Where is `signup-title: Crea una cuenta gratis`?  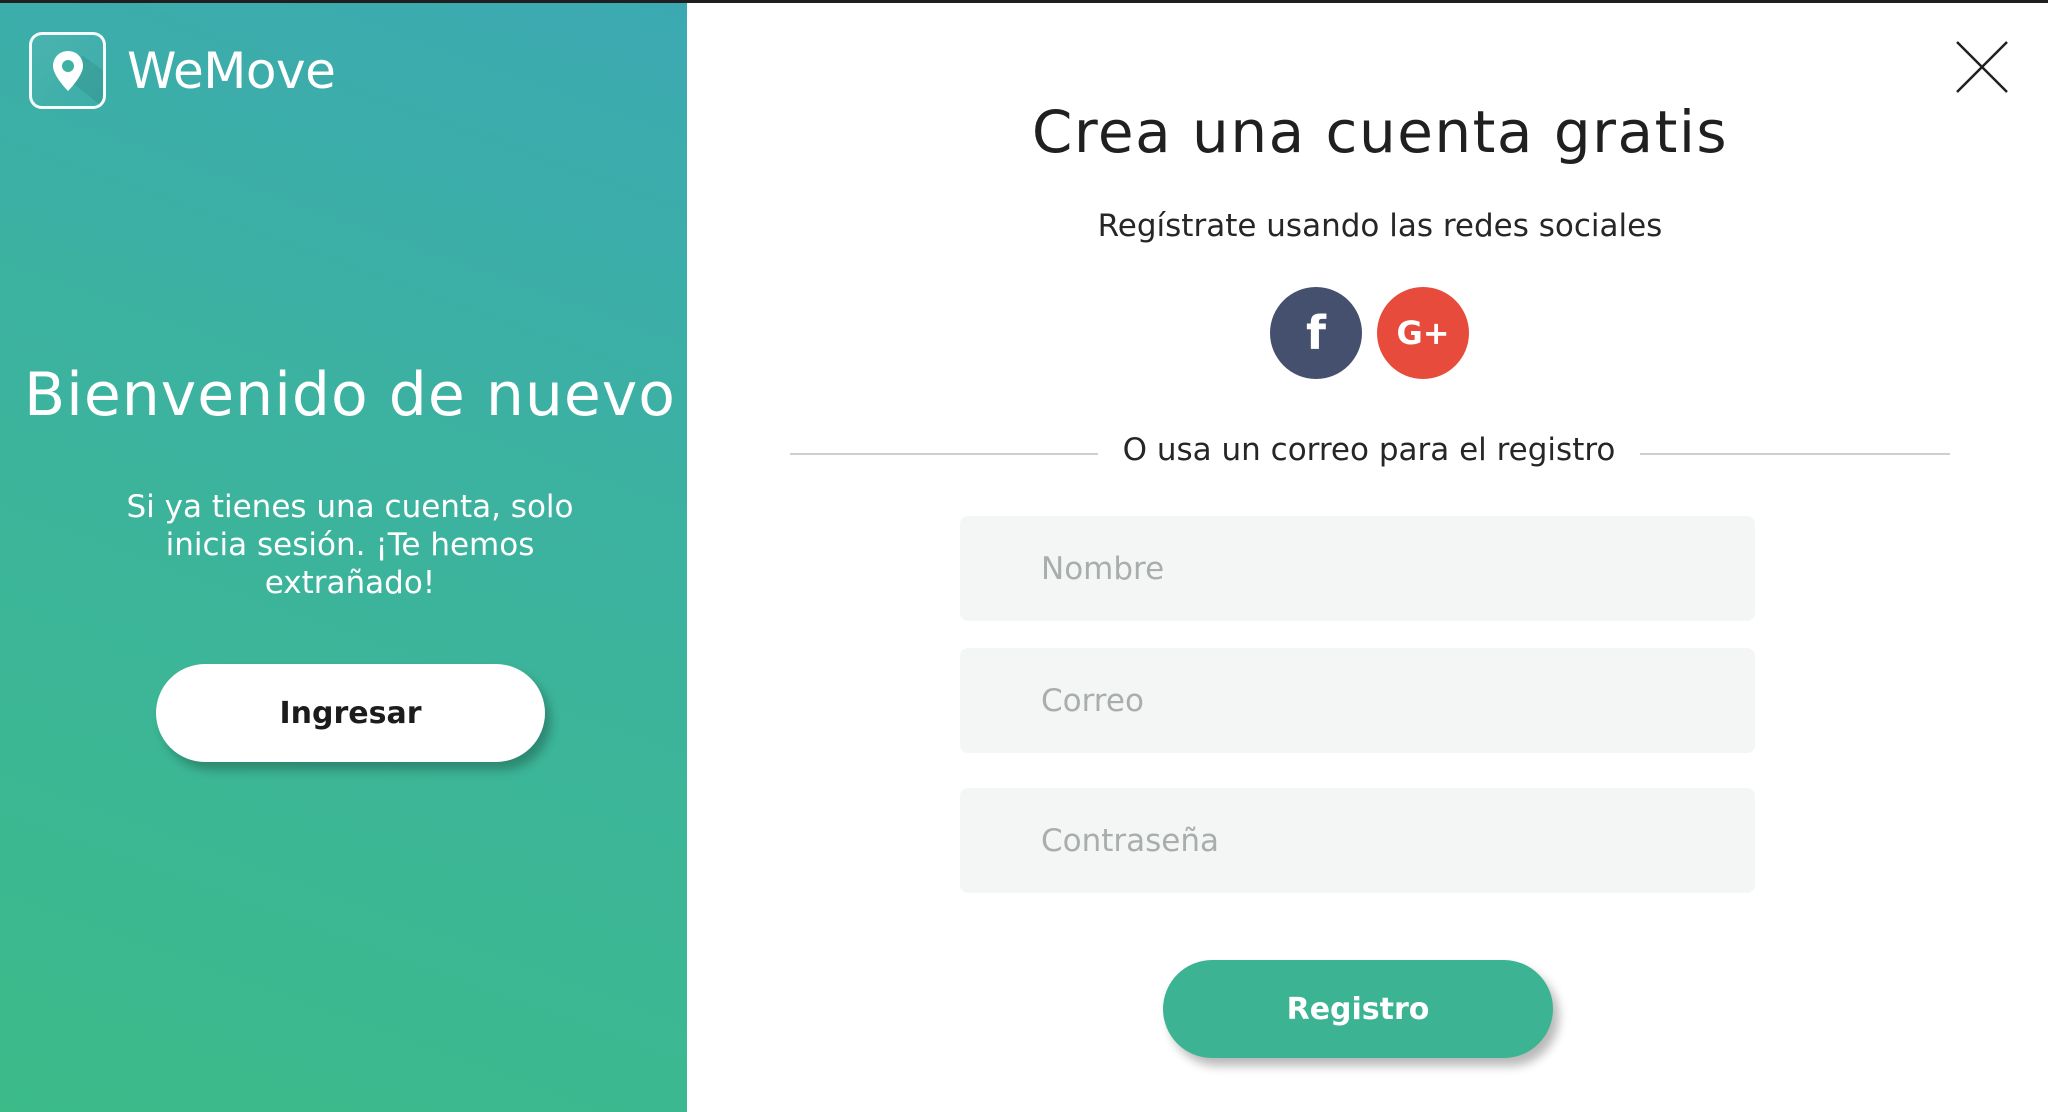 signup-title: Crea una cuenta gratis is located at coordinates (1380, 132).